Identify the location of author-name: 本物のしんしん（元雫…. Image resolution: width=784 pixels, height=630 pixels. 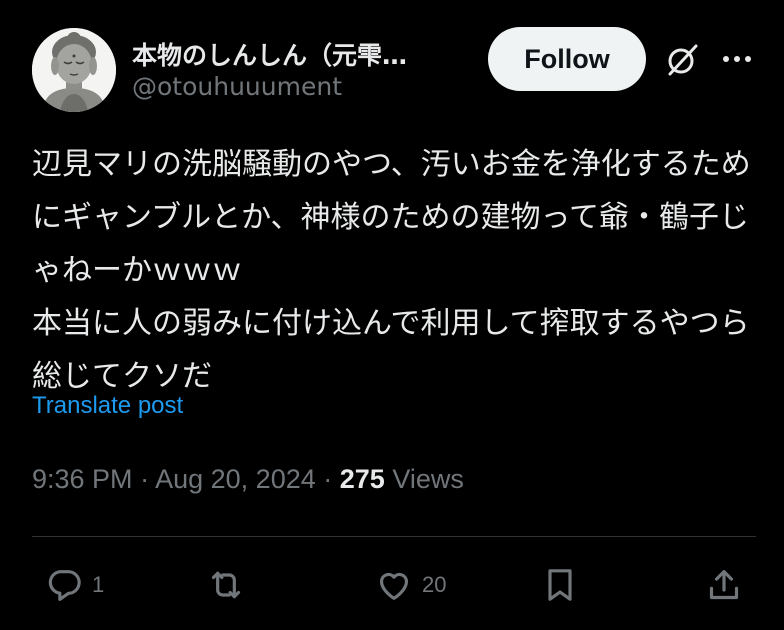
(302, 54).